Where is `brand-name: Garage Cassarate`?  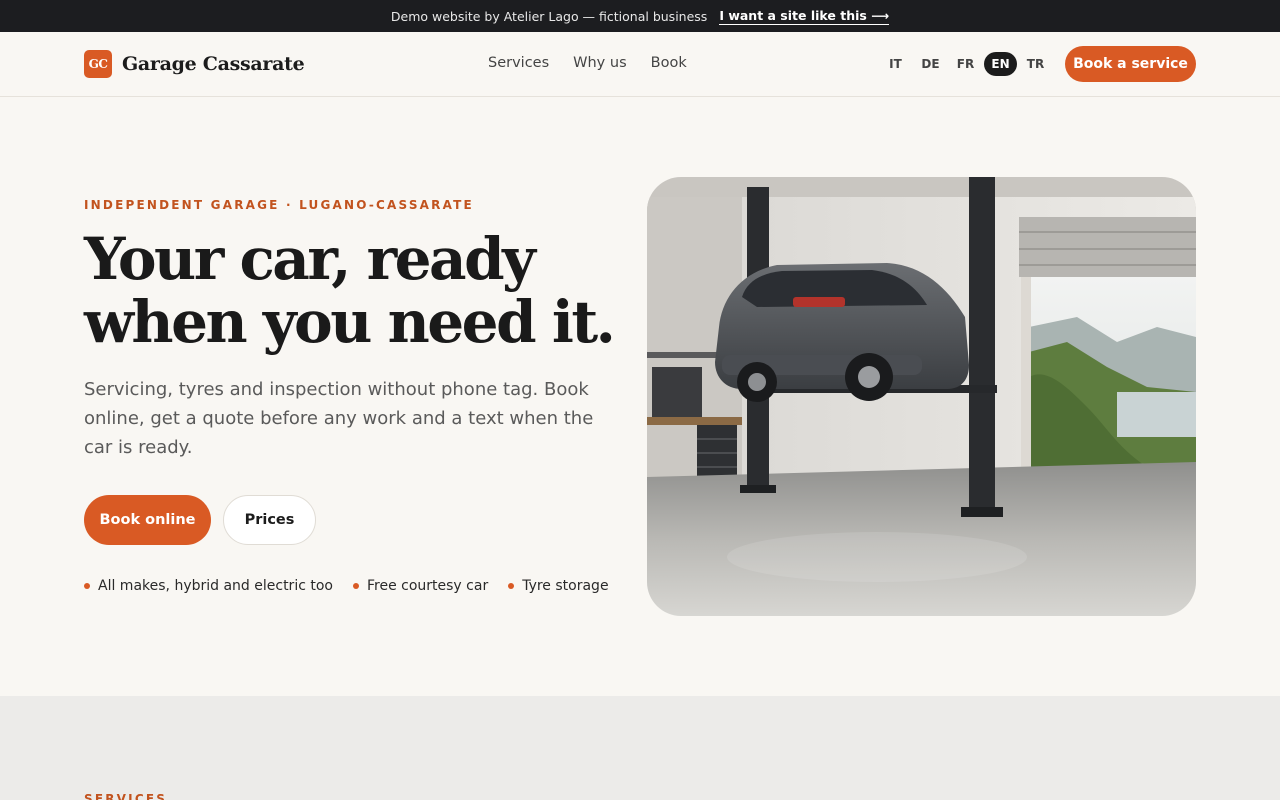
brand-name: Garage Cassarate is located at coordinates (213, 64).